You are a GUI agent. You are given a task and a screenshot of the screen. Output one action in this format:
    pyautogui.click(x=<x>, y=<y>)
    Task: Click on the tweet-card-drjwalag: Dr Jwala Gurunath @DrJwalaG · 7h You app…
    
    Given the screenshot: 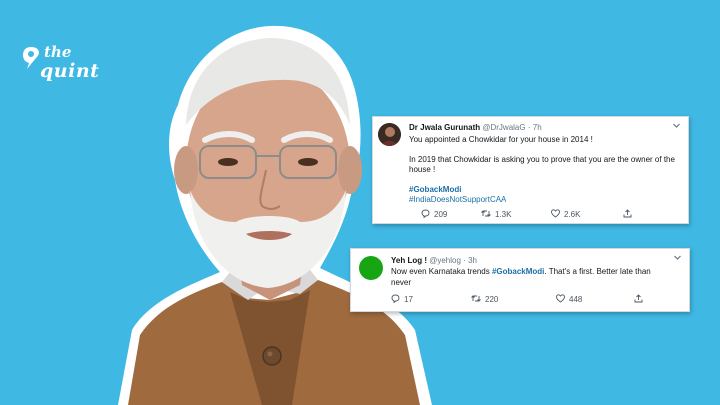 What is the action you would take?
    pyautogui.click(x=530, y=170)
    